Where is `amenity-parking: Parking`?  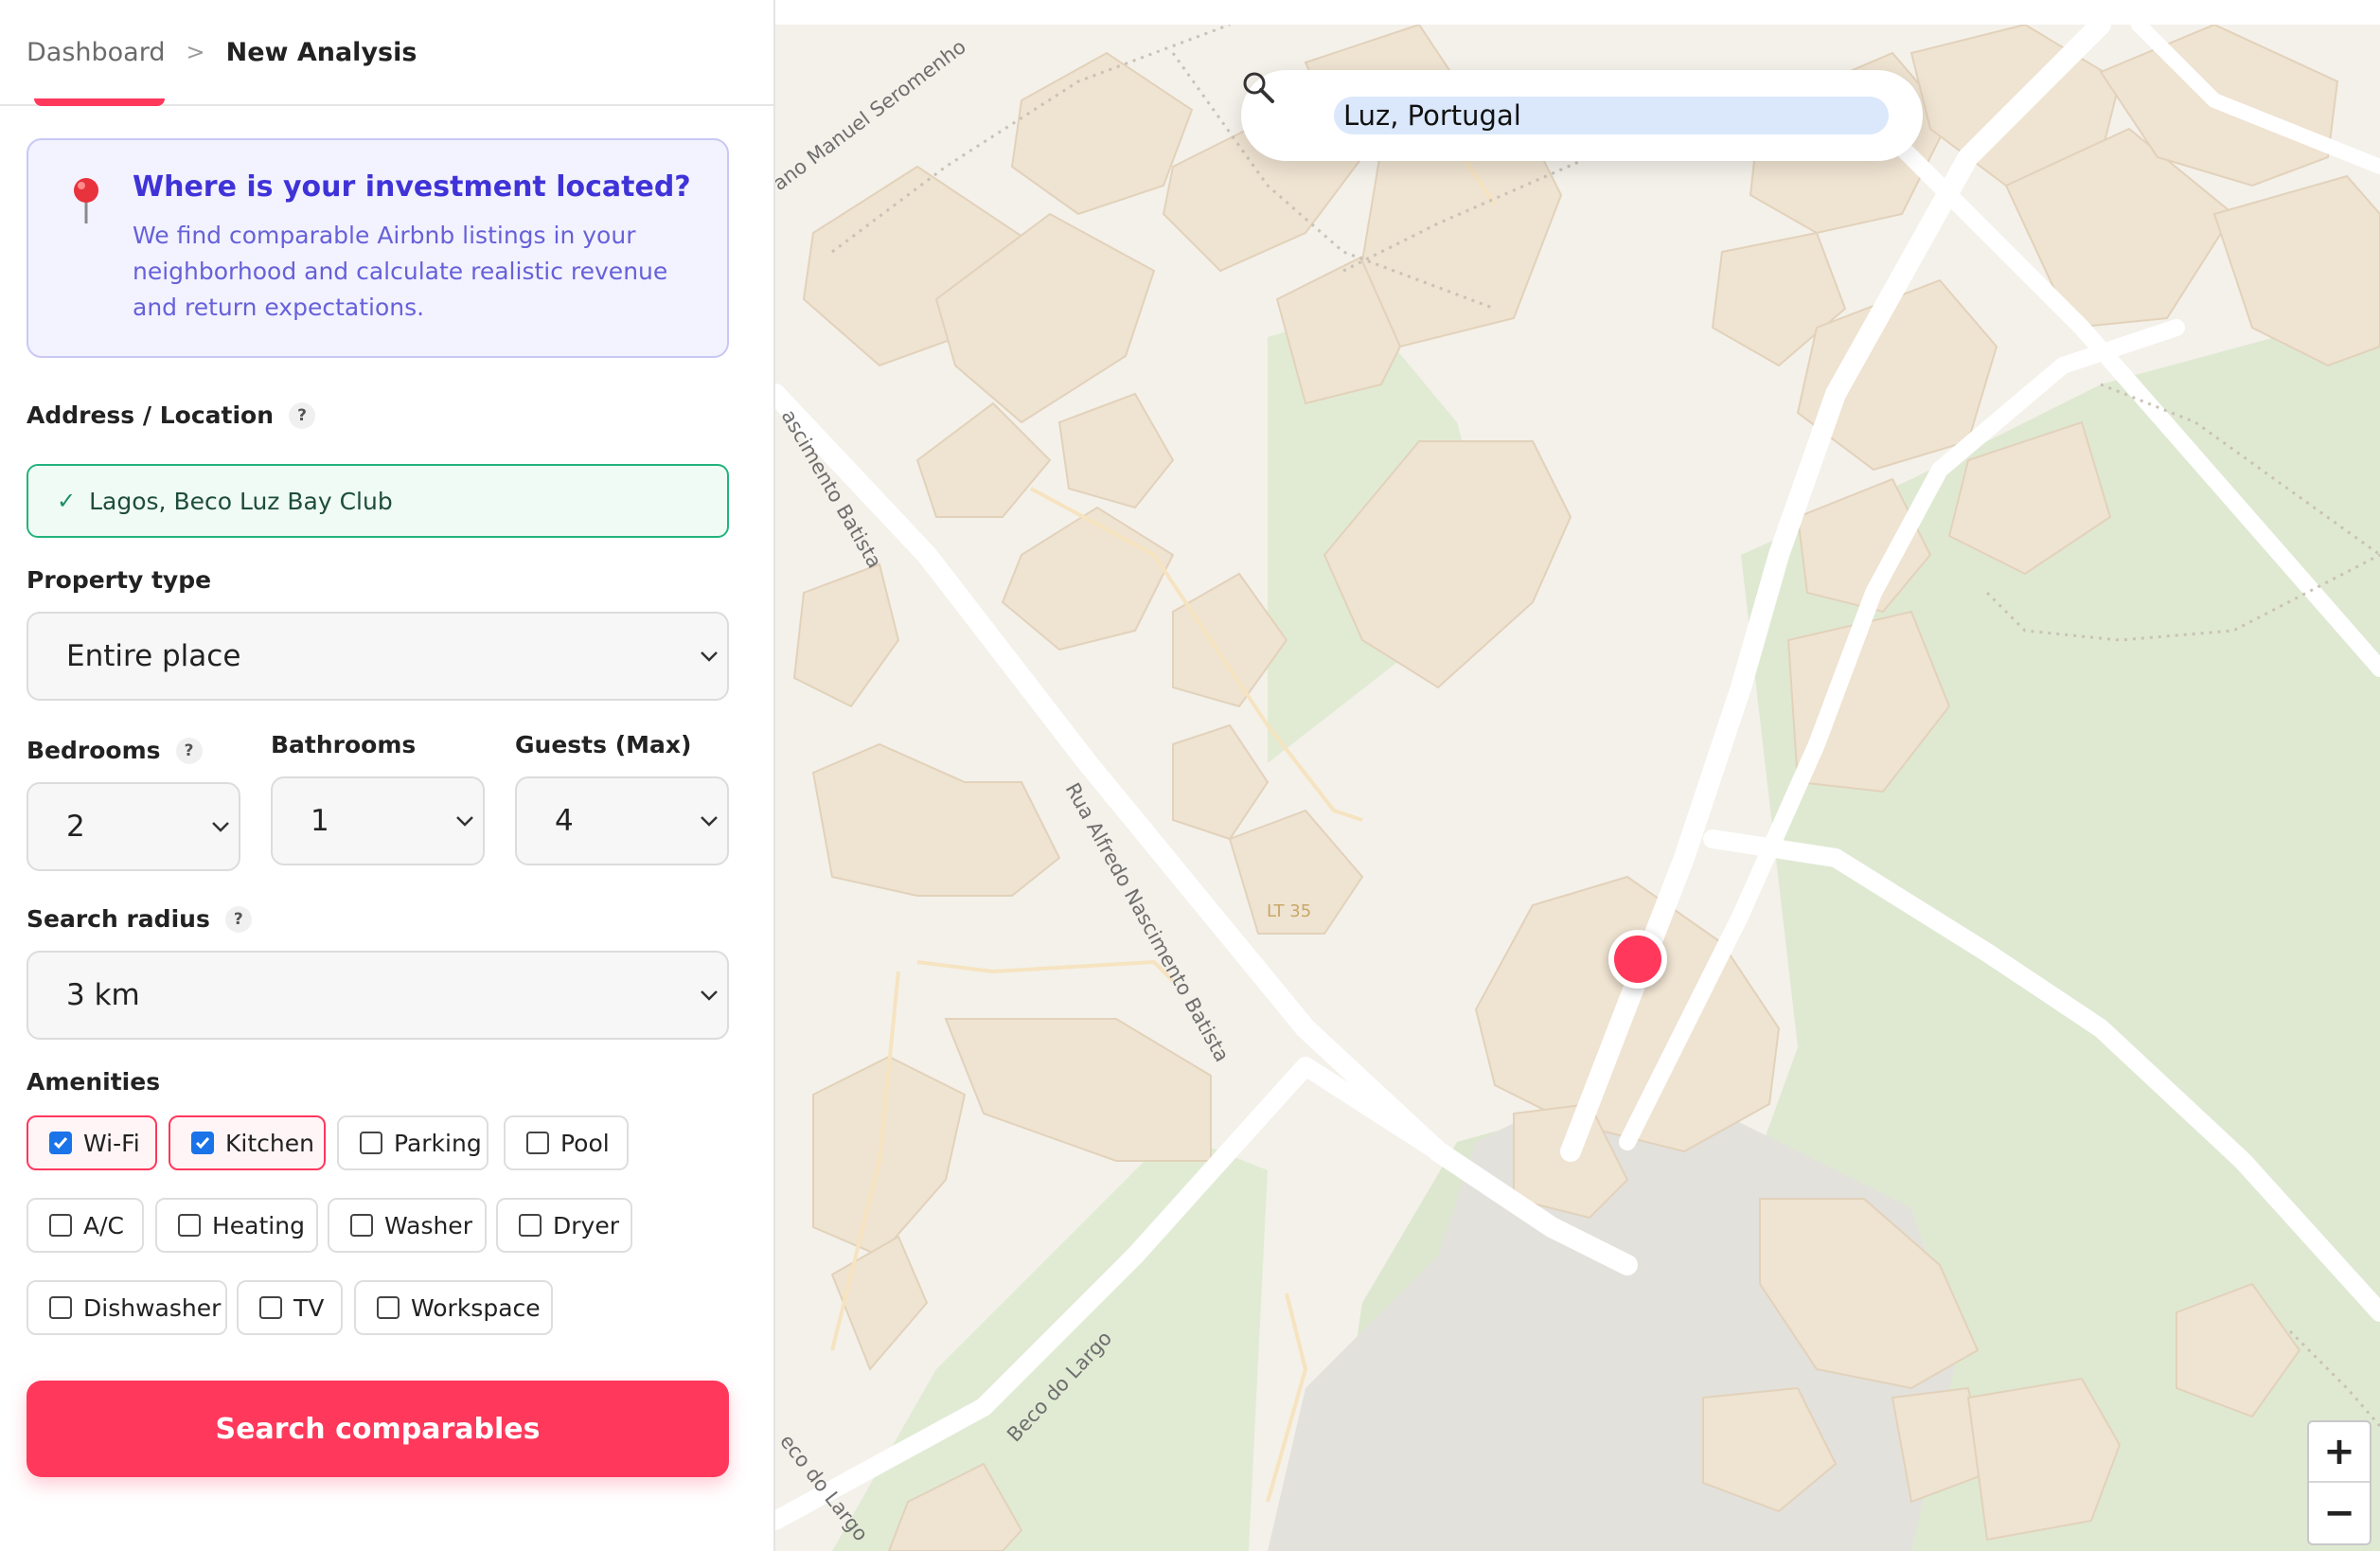
amenity-parking: Parking is located at coordinates (412, 1142).